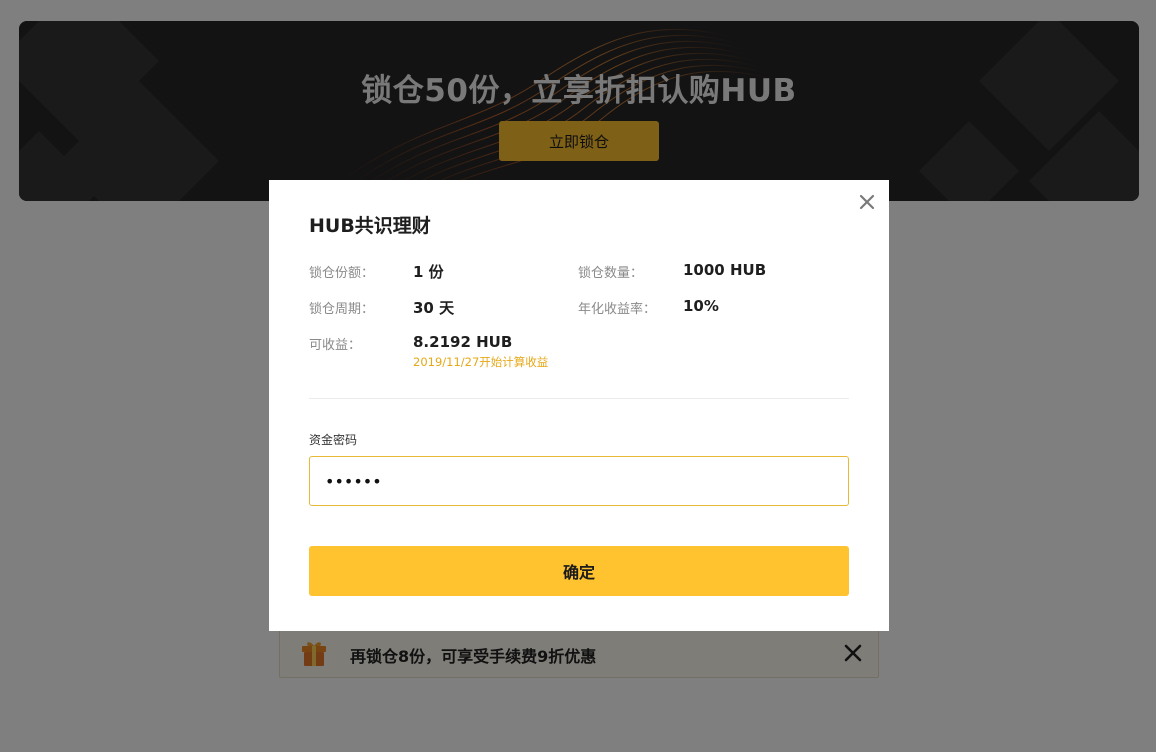 The width and height of the screenshot is (1156, 752). I want to click on period-label: 锁仓周期：, so click(342, 309).